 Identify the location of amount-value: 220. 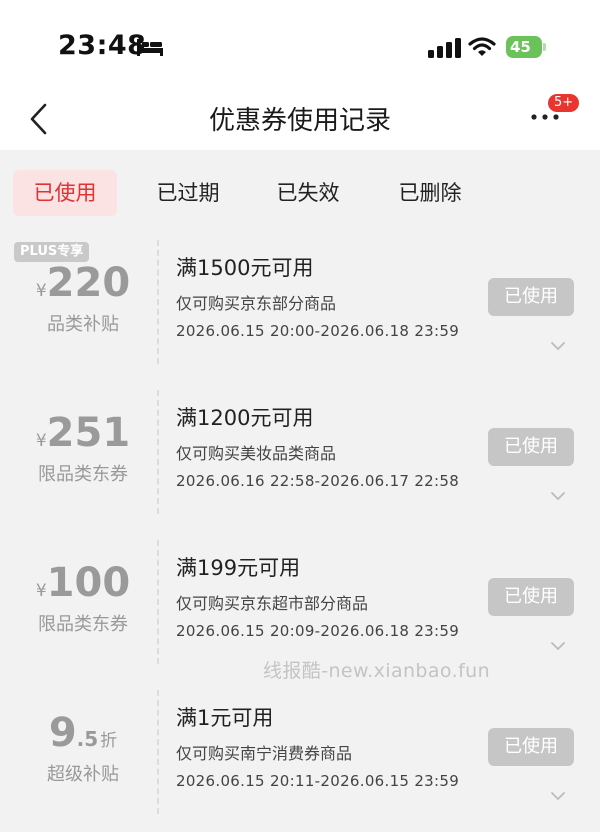
(88, 283).